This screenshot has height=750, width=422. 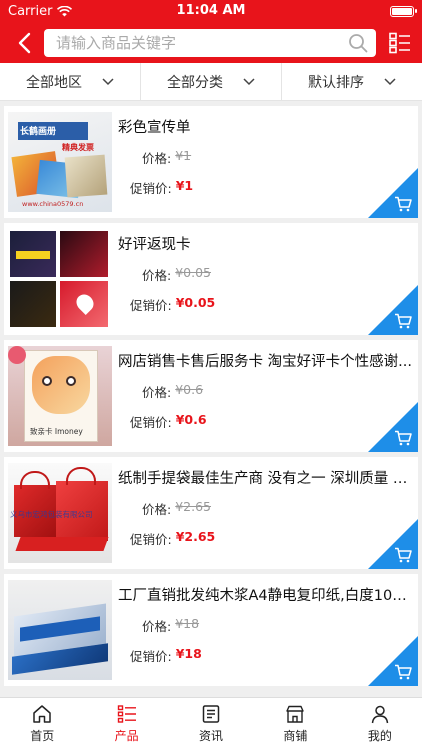 I want to click on filter-category-label: 全部分类, so click(x=195, y=82).